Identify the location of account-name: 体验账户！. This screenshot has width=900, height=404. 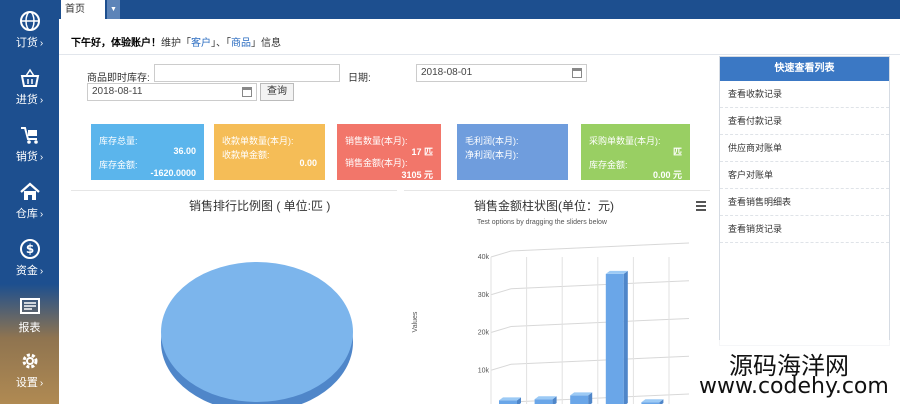
(136, 43).